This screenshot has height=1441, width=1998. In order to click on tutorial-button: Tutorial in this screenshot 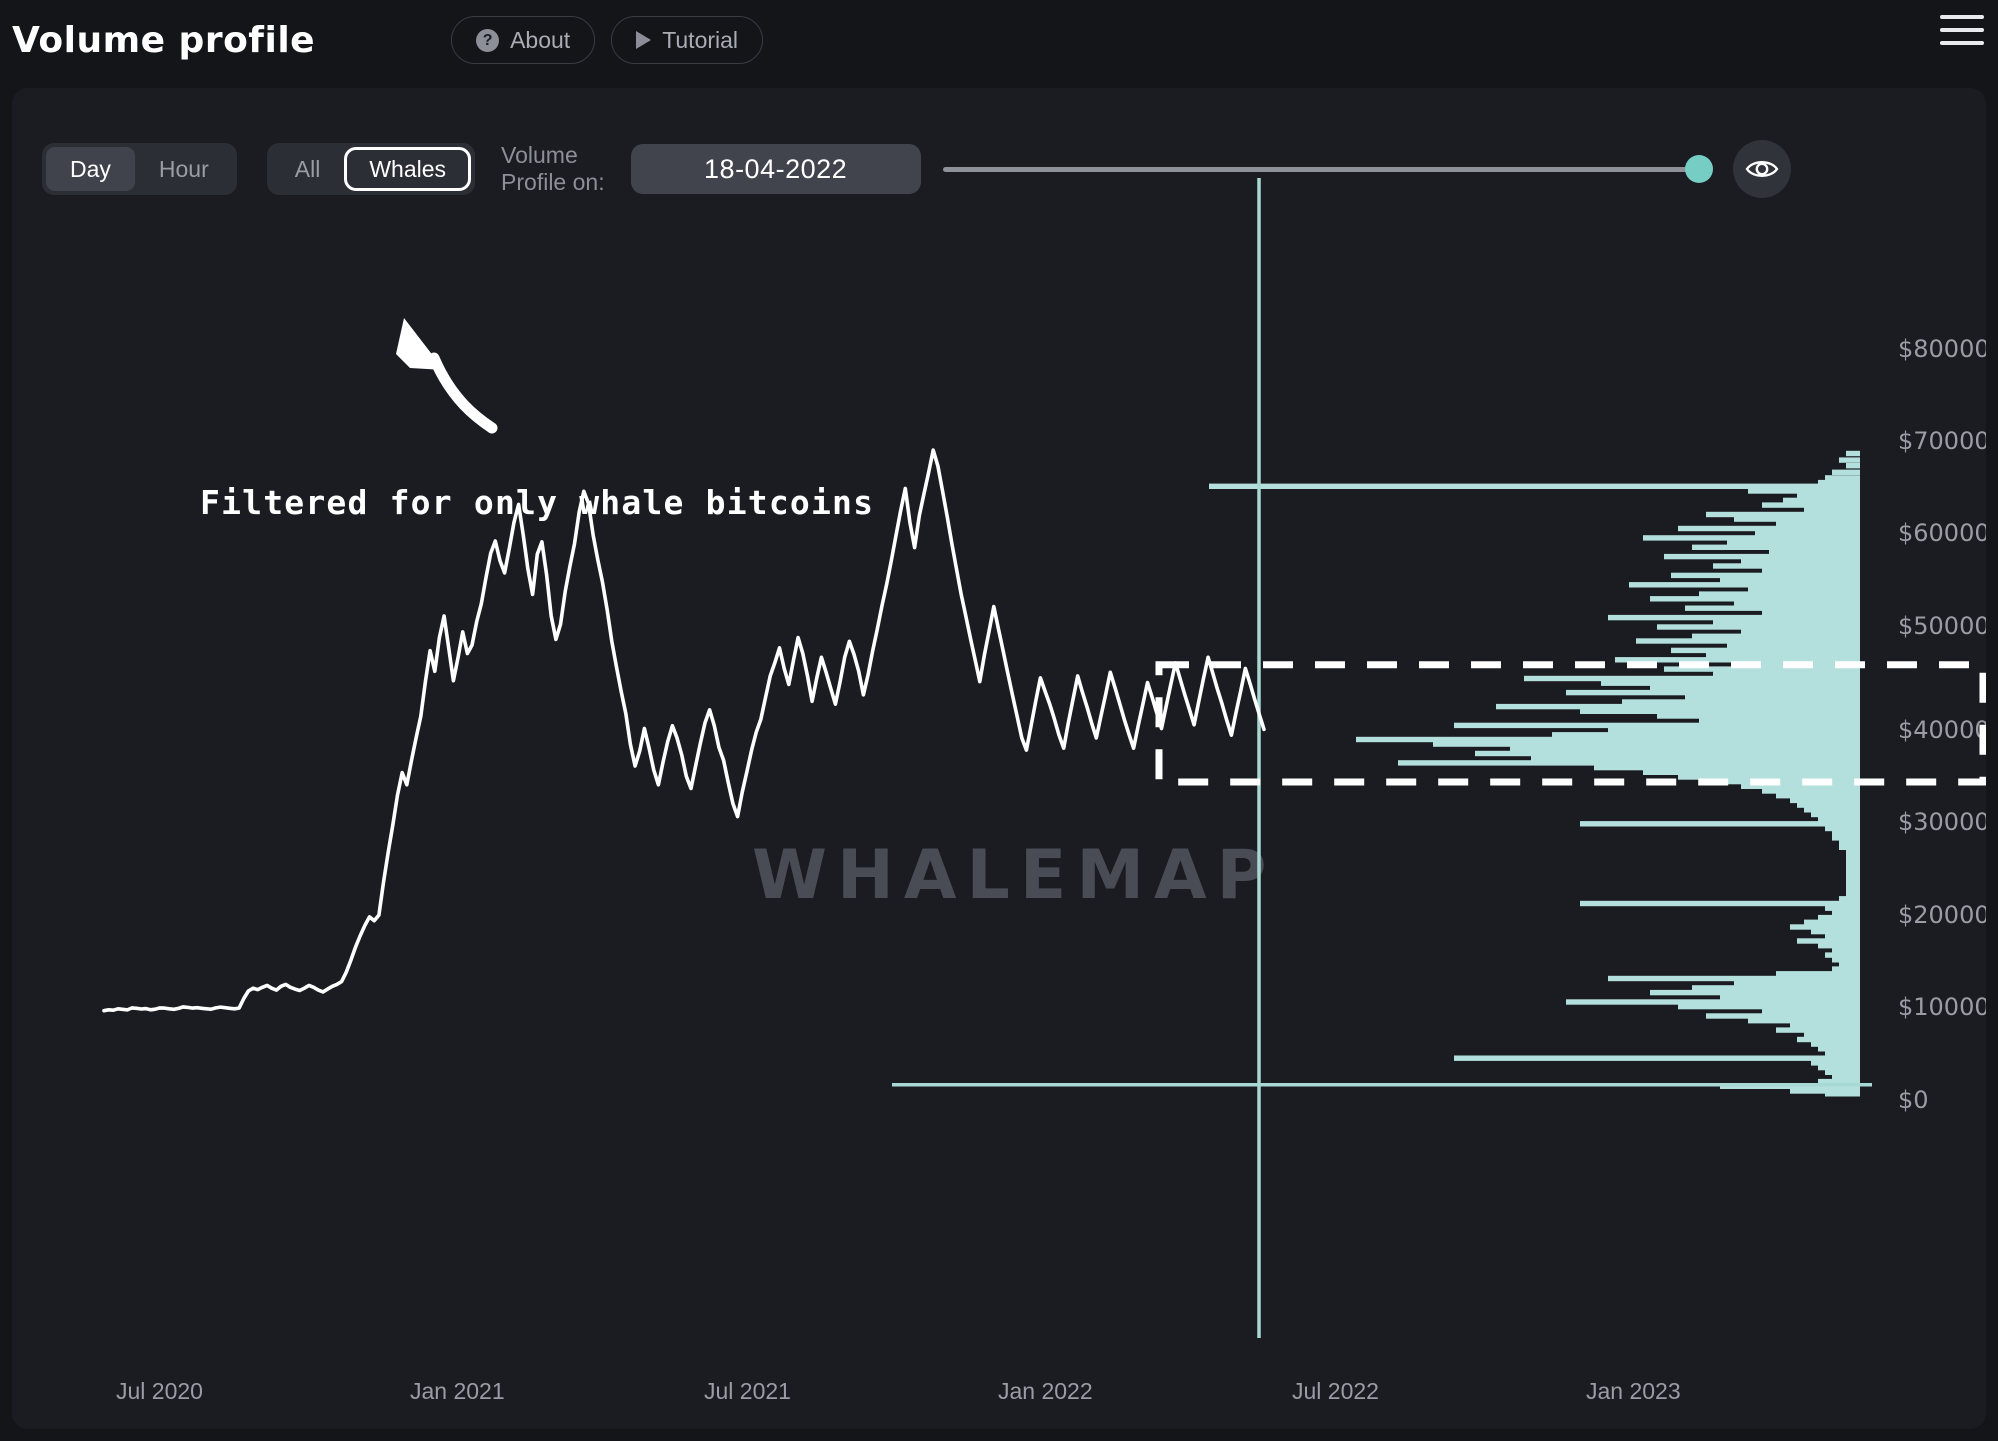, I will do `click(687, 40)`.